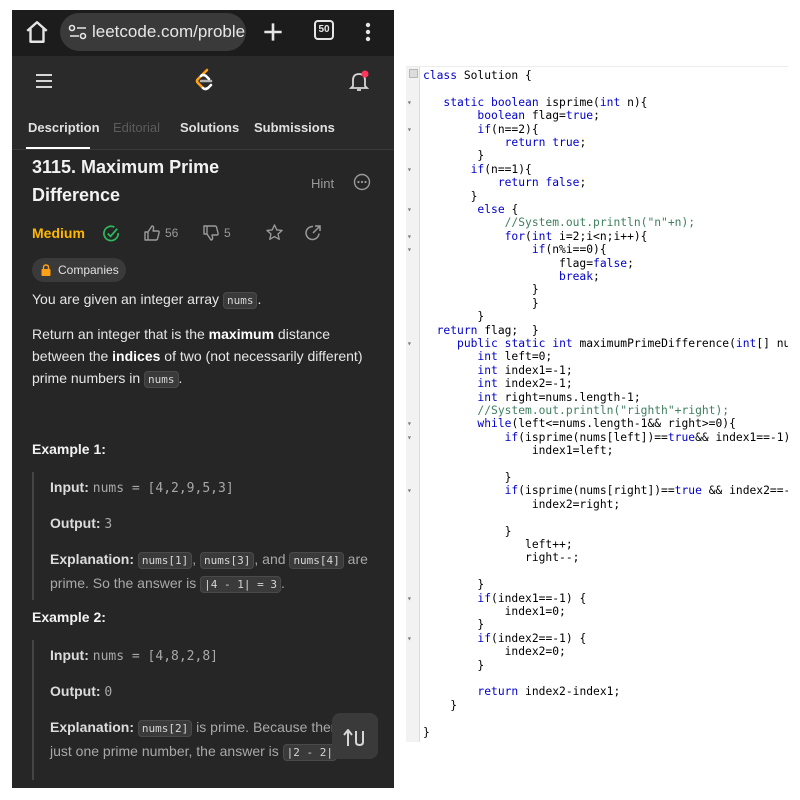 Image resolution: width=800 pixels, height=800 pixels. I want to click on problem-meta-row: Medium 56 5, so click(202, 234).